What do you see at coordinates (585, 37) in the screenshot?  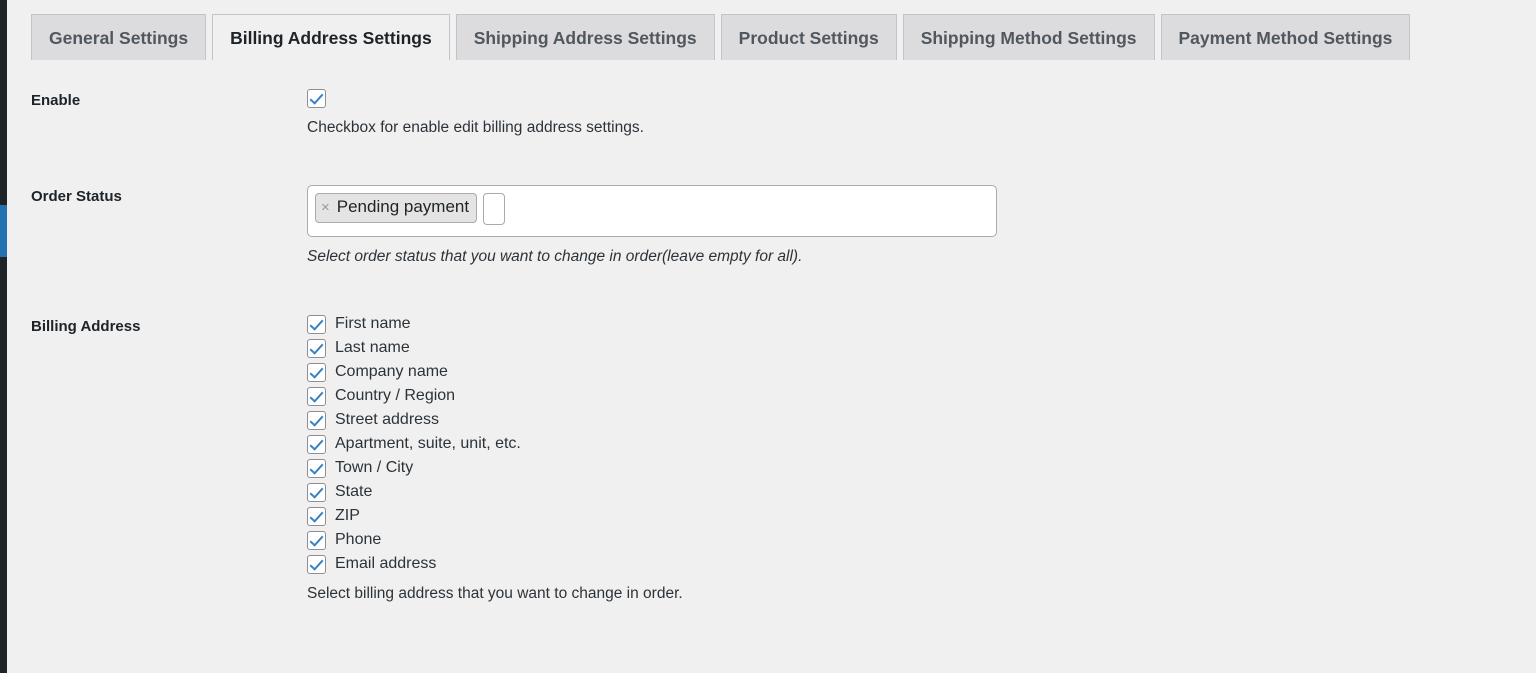 I see `tab-shipping-address-settings: Shipping Address Settings` at bounding box center [585, 37].